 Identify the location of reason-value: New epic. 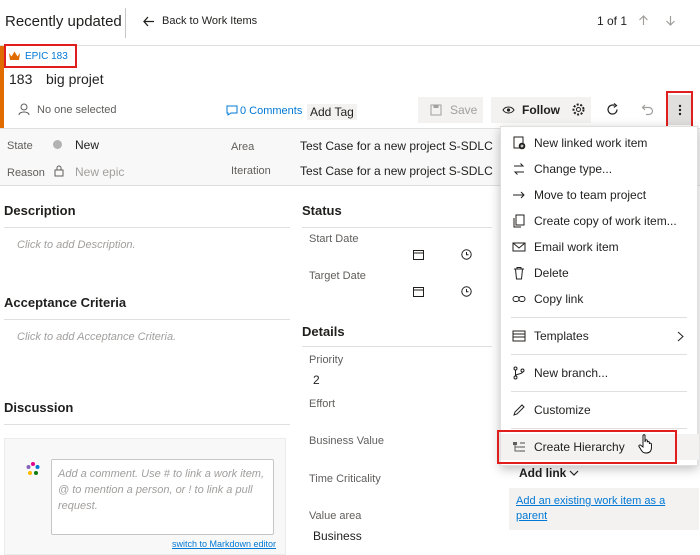
(100, 172).